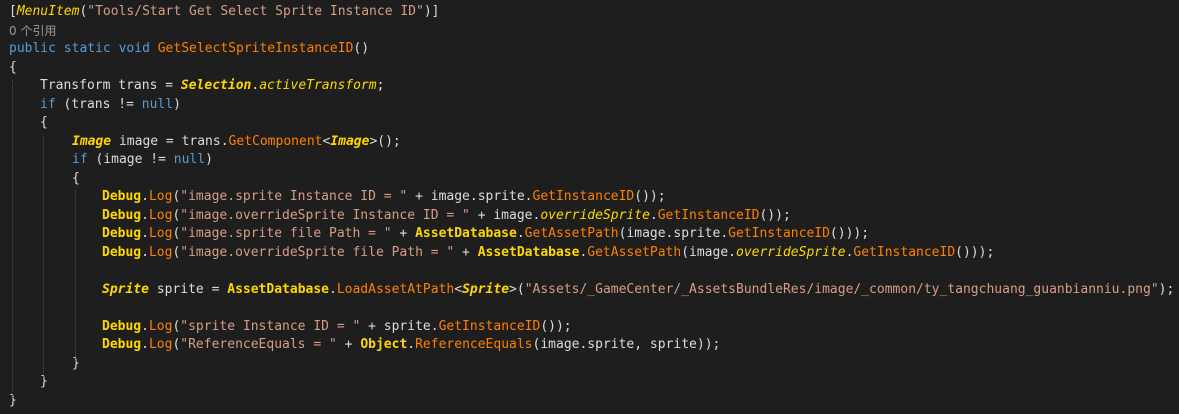 The height and width of the screenshot is (414, 1179). Describe the element at coordinates (130, 159) in the screenshot. I see `code-text: (image !=` at that location.